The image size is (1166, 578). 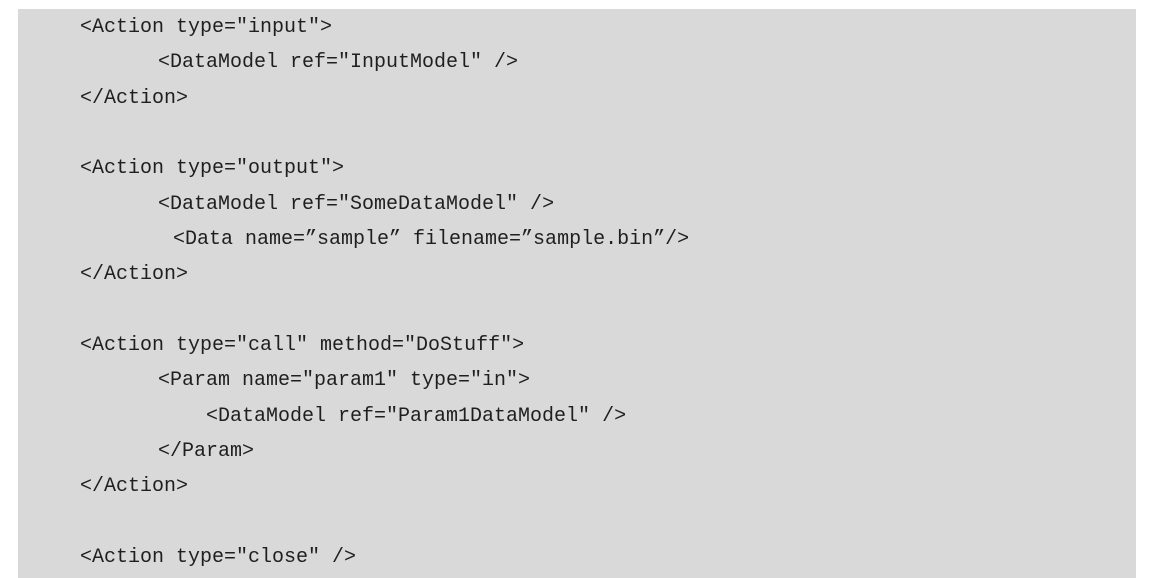 I want to click on code-line-11: <Param name="param1" type="in">, so click(x=344, y=380).